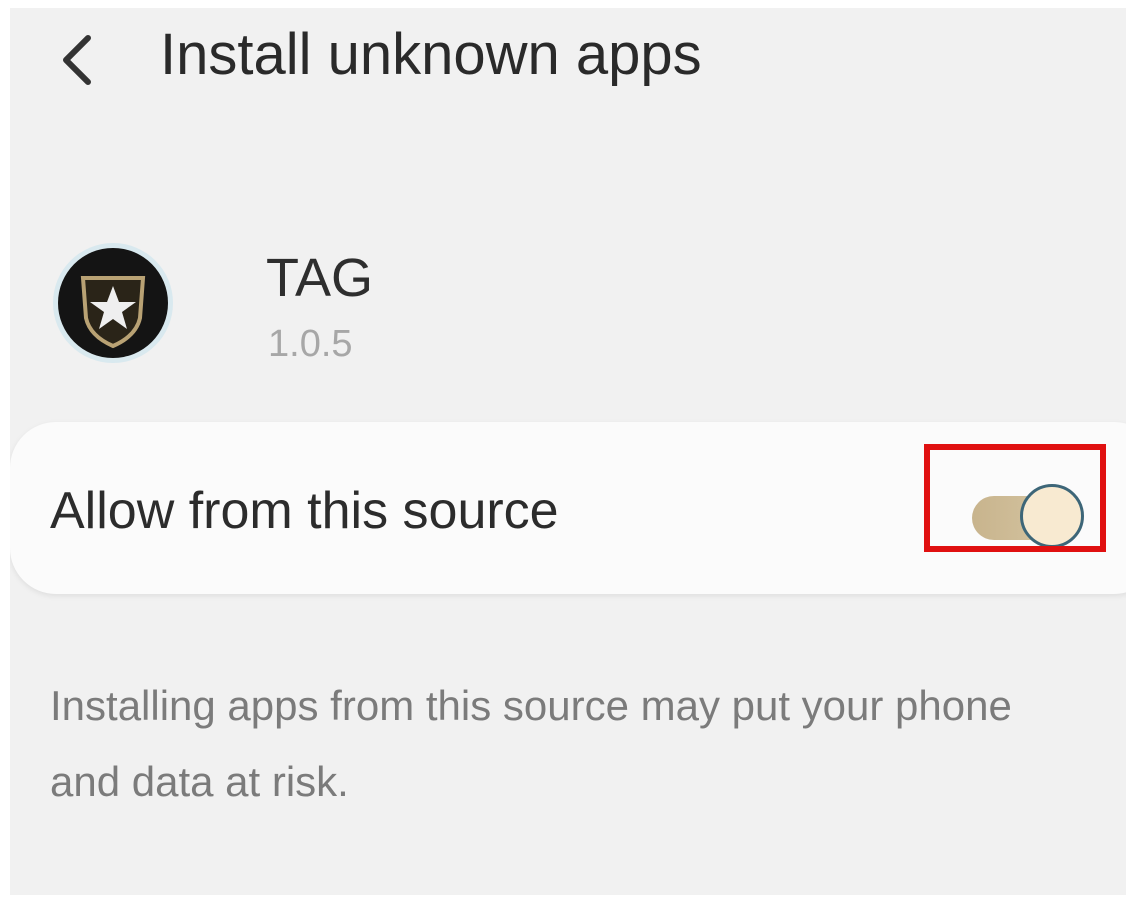  I want to click on toggle-thumb, so click(1052, 516).